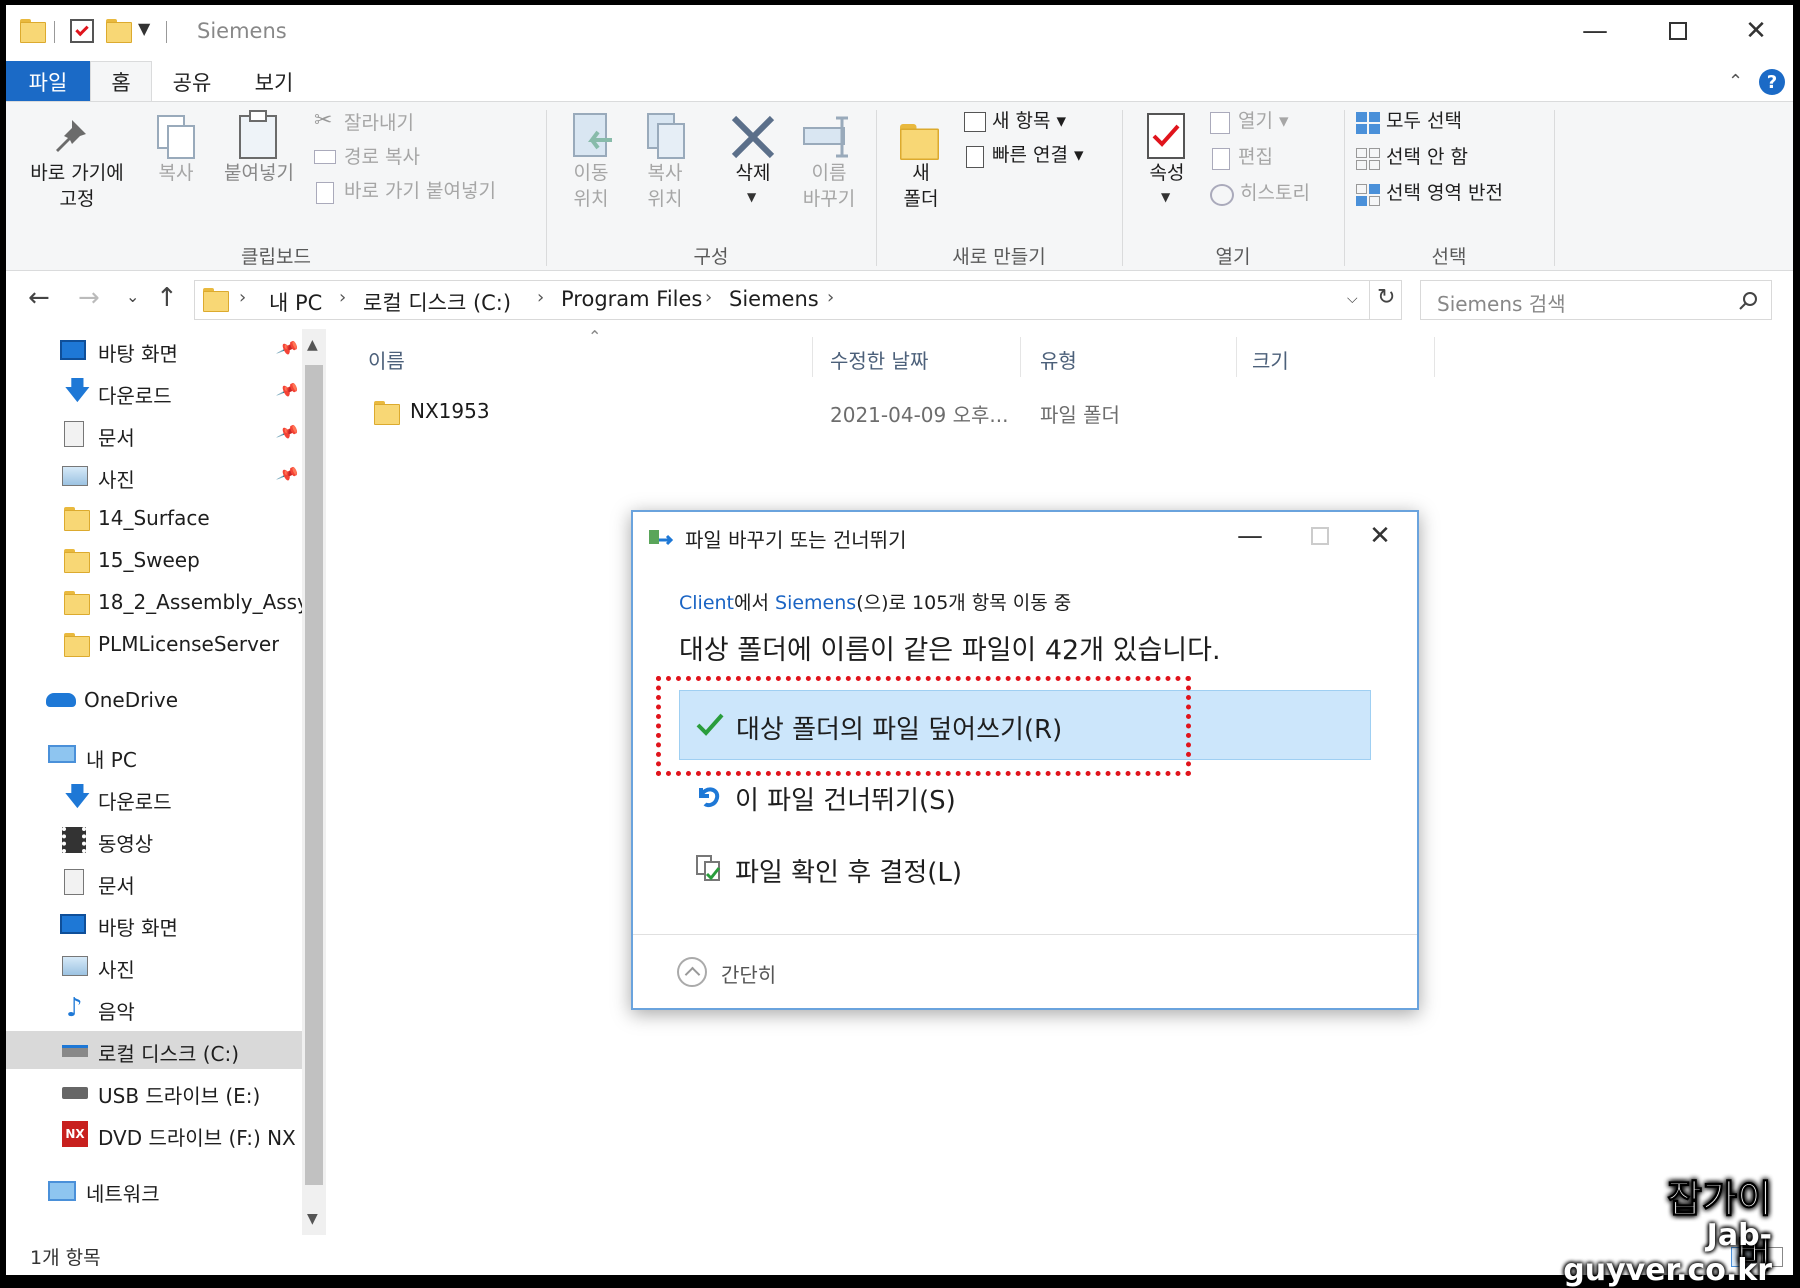 The height and width of the screenshot is (1288, 1800). Describe the element at coordinates (314, 775) in the screenshot. I see `scrollbar-thumb` at that location.